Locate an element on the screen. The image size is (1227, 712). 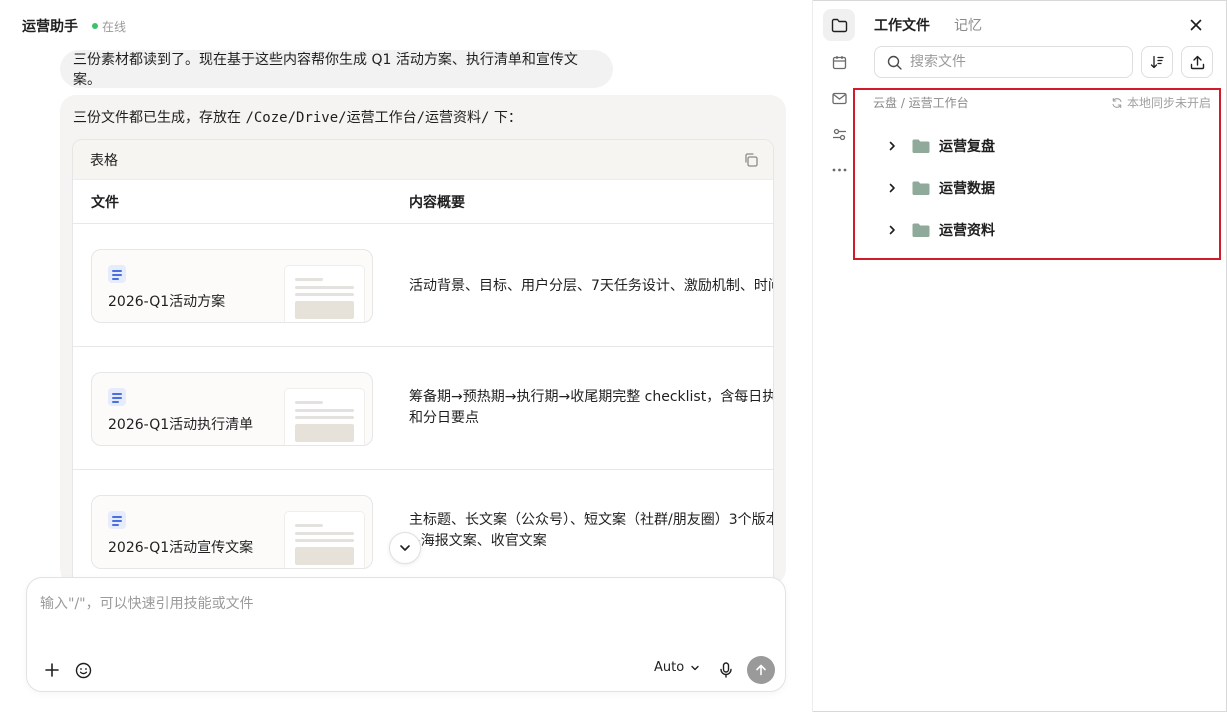
reply-path: /Coze/Drive/运营工作台/运营资料/ is located at coordinates (367, 118).